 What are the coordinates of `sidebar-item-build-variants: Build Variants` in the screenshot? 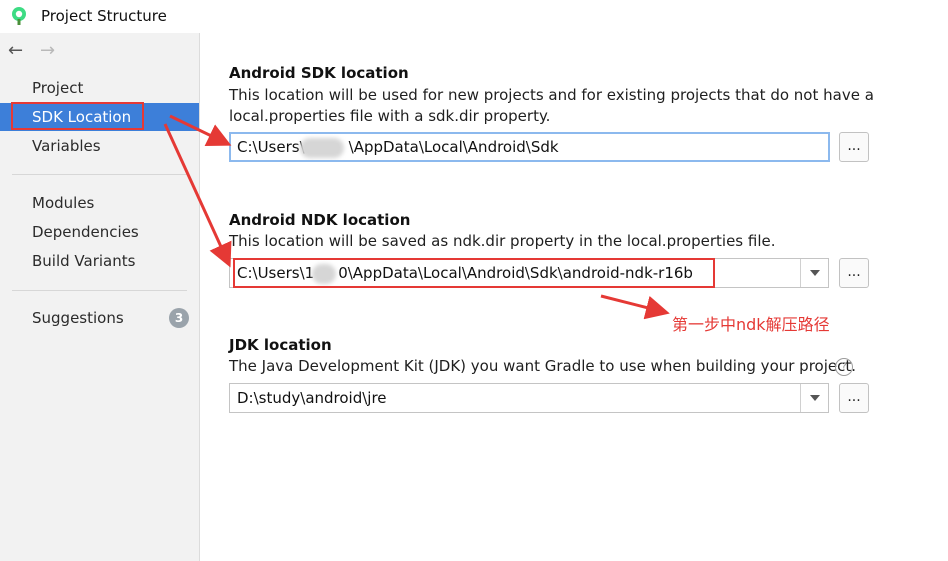 It's located at (99, 261).